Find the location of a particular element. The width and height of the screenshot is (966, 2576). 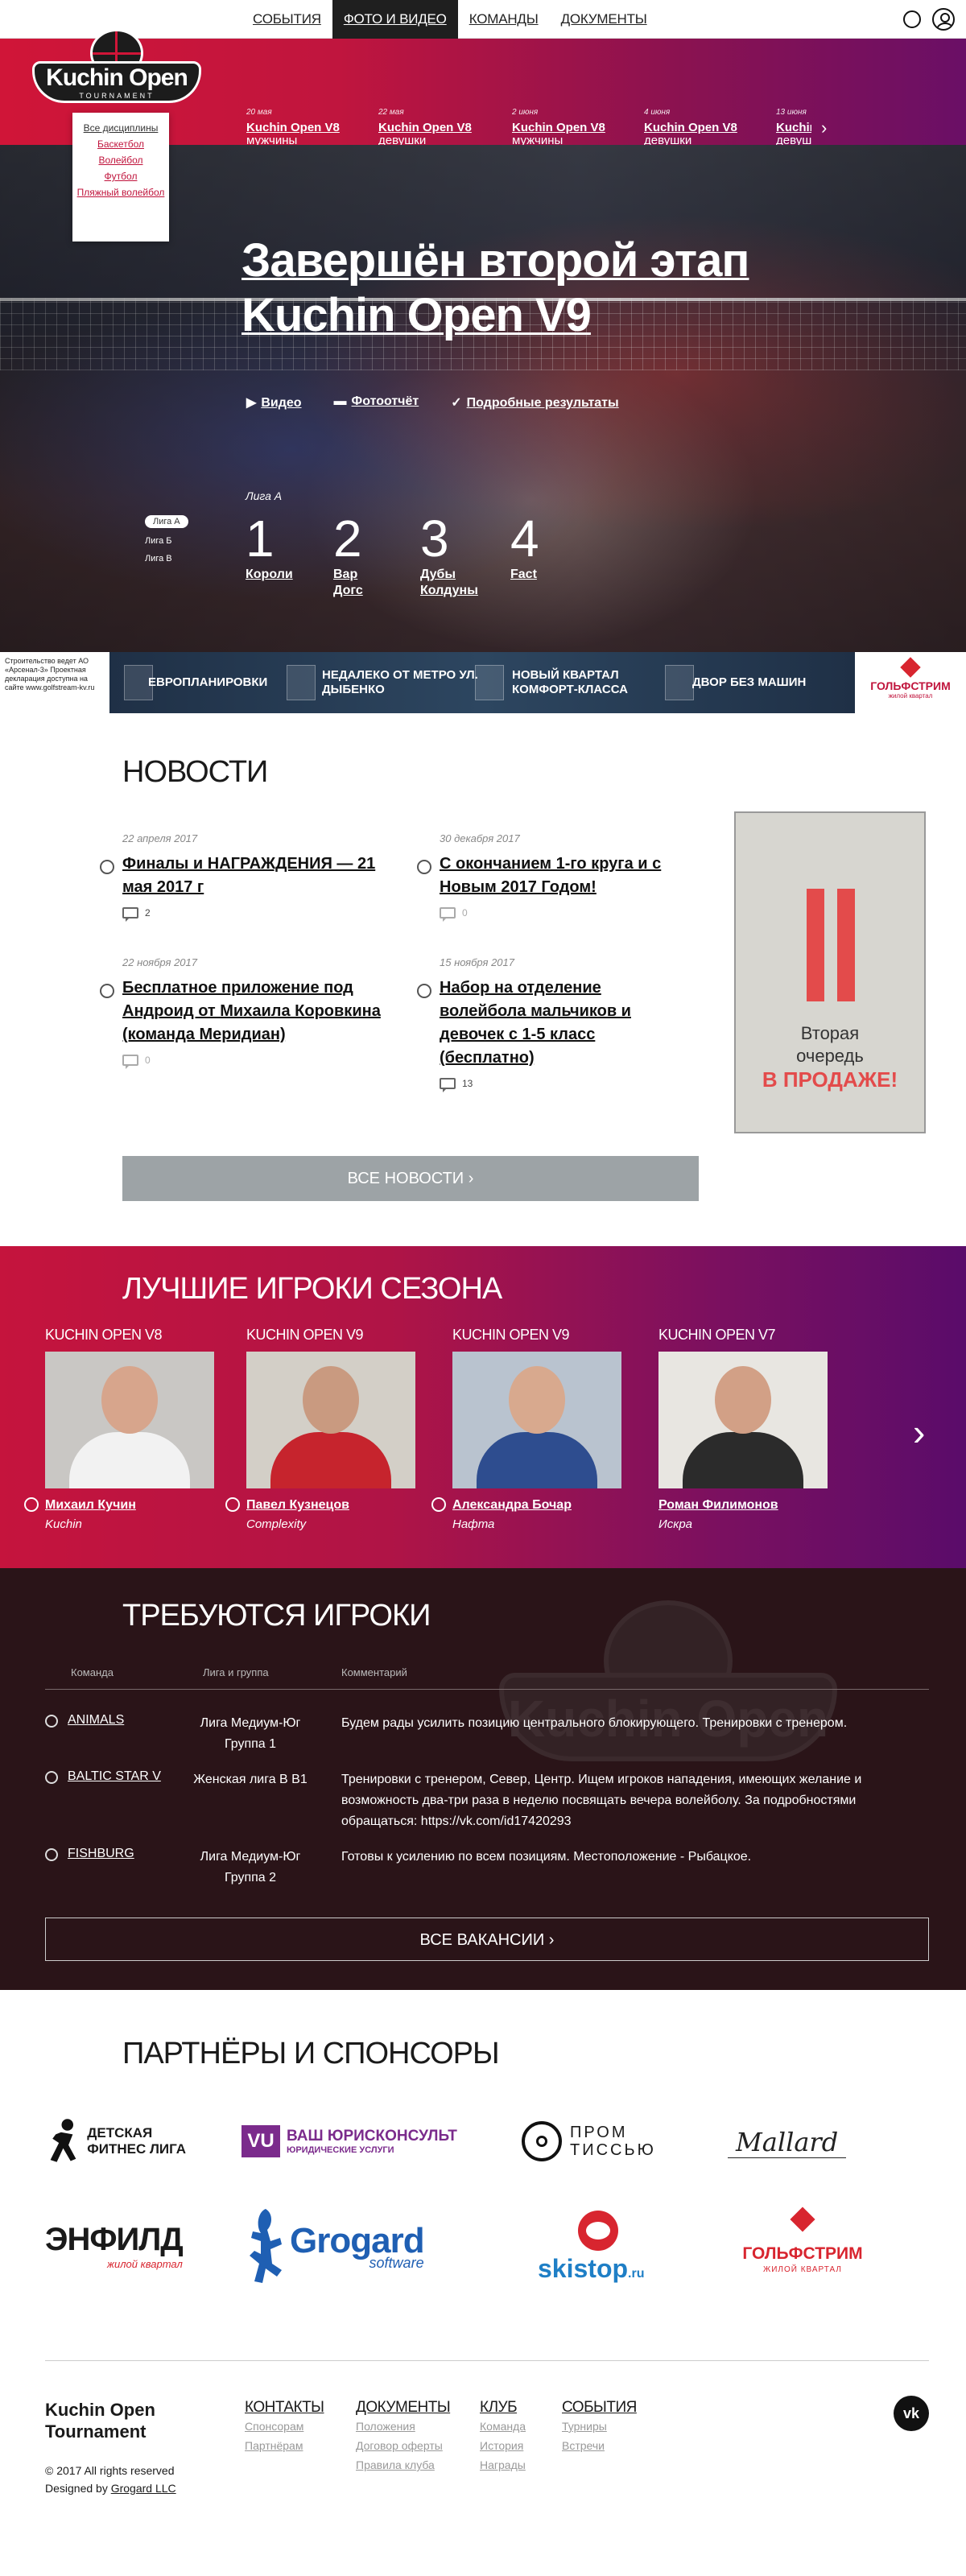

side-ad-text: Вторая очередь is located at coordinates (830, 1044).